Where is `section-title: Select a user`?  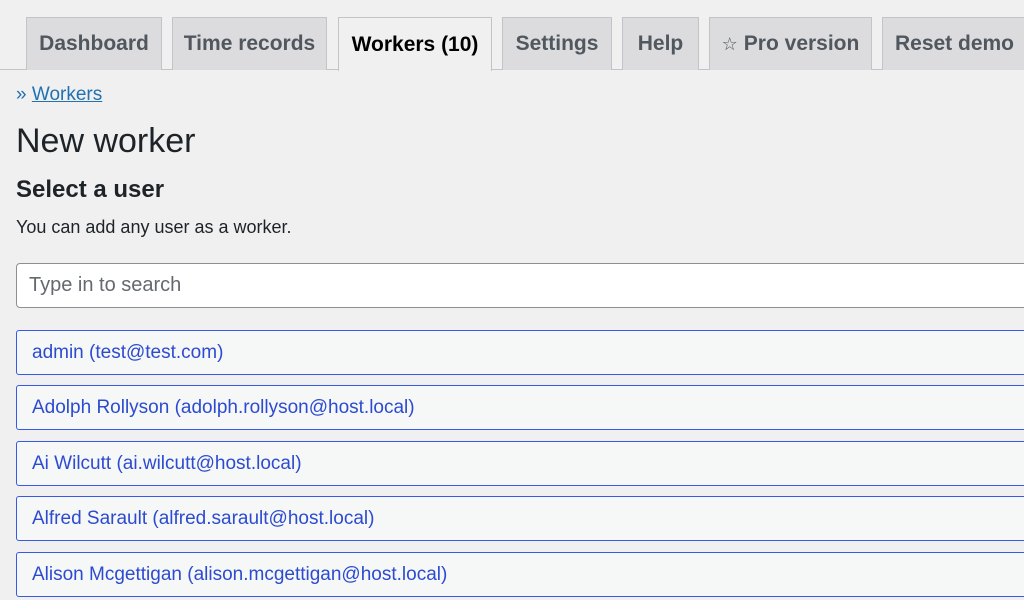
section-title: Select a user is located at coordinates (90, 189).